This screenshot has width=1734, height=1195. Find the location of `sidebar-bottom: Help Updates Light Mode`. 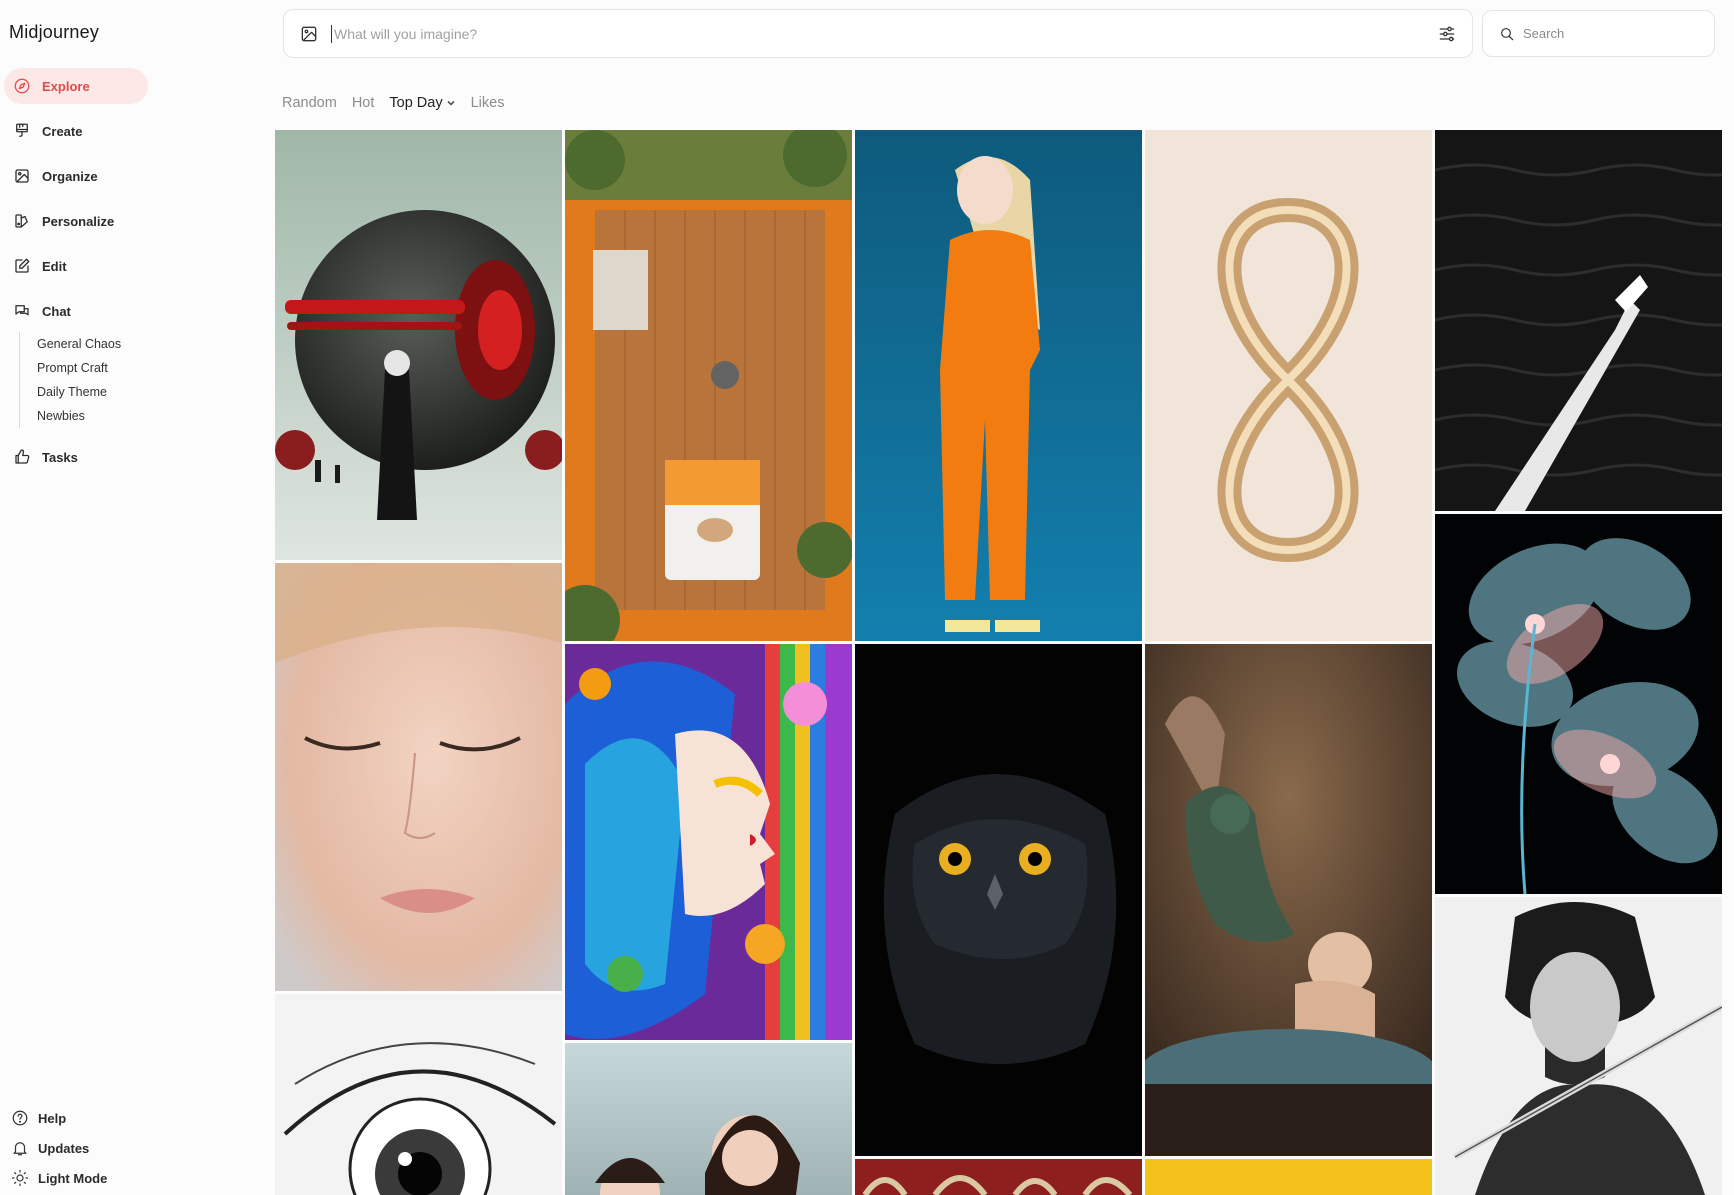

sidebar-bottom: Help Updates Light Mode is located at coordinates (58, 1148).